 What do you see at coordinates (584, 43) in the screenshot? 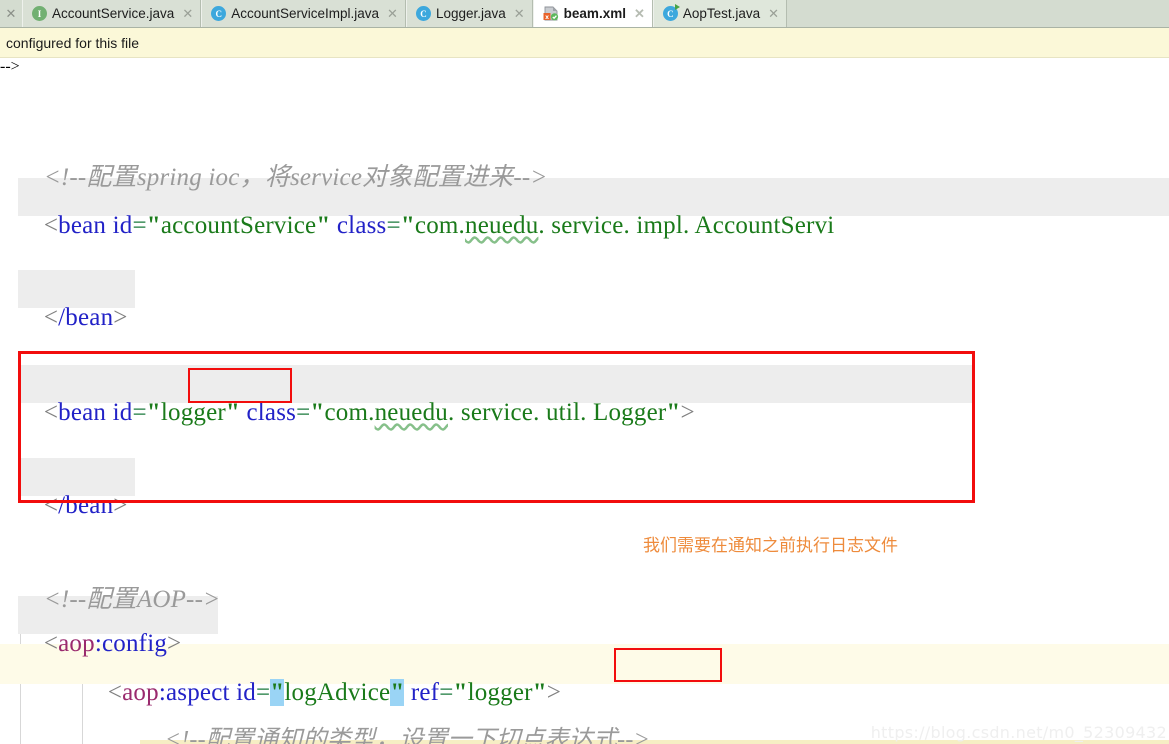
I see `notification-banner: configured for this file` at bounding box center [584, 43].